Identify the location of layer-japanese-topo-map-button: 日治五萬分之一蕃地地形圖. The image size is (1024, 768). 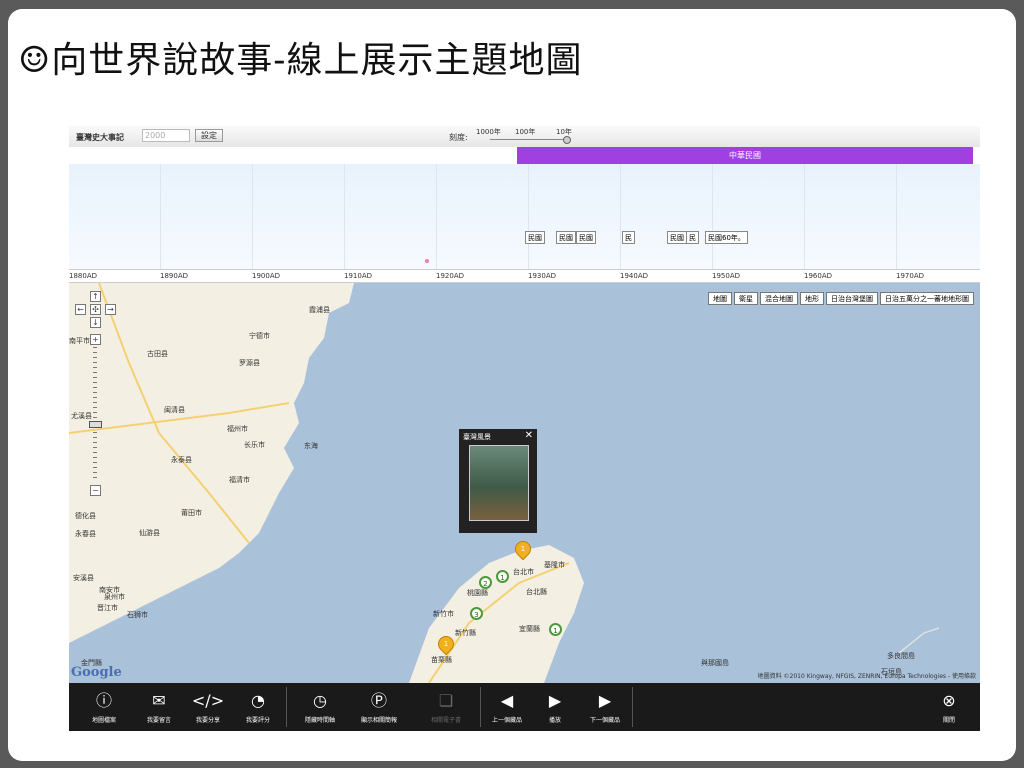
(927, 298).